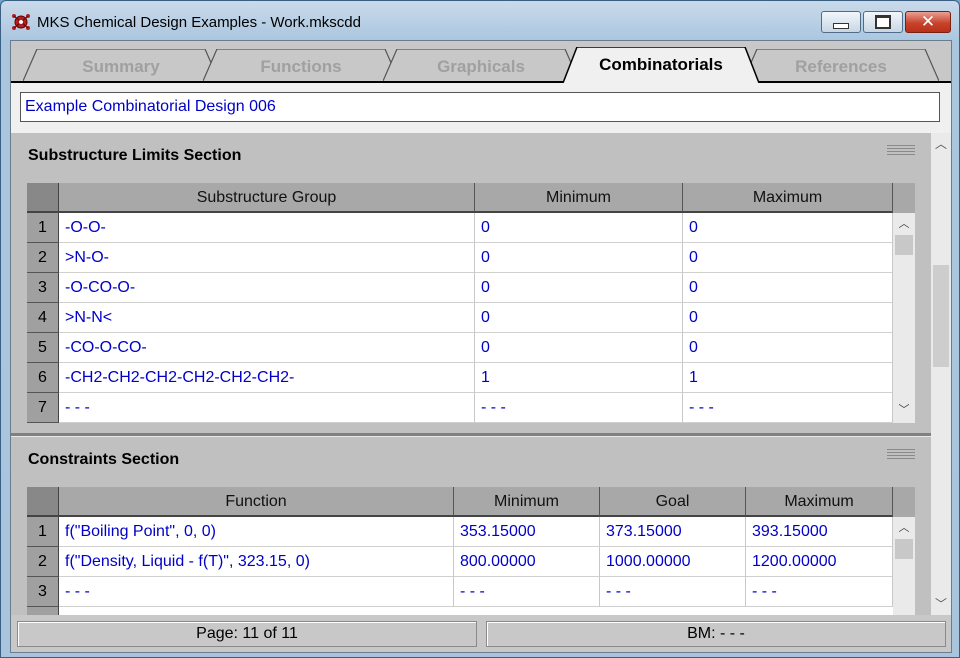 The width and height of the screenshot is (960, 658). Describe the element at coordinates (481, 633) in the screenshot. I see `status-bar: Page: 11 of 11 BM: - - -` at that location.